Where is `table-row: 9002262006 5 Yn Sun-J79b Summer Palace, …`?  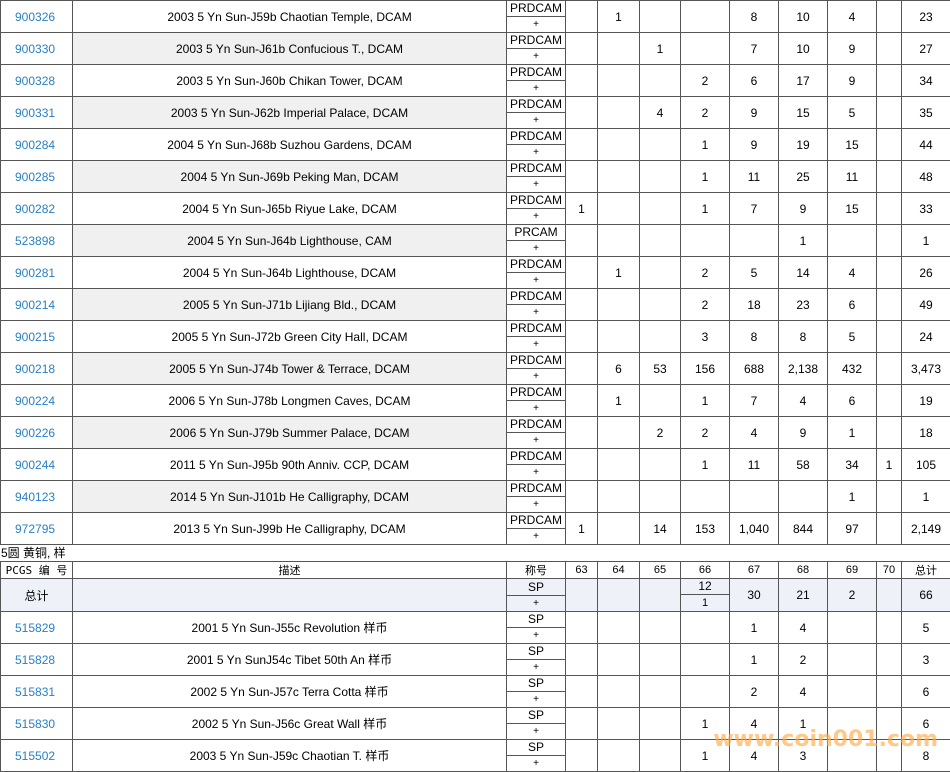
table-row: 9002262006 5 Yn Sun-J79b Summer Palace, … is located at coordinates (475, 433).